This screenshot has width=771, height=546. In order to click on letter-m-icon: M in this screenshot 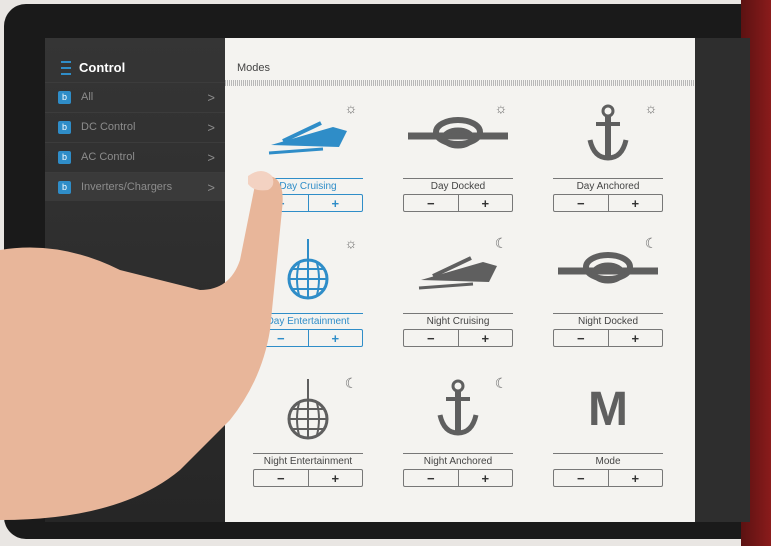, I will do `click(608, 409)`.